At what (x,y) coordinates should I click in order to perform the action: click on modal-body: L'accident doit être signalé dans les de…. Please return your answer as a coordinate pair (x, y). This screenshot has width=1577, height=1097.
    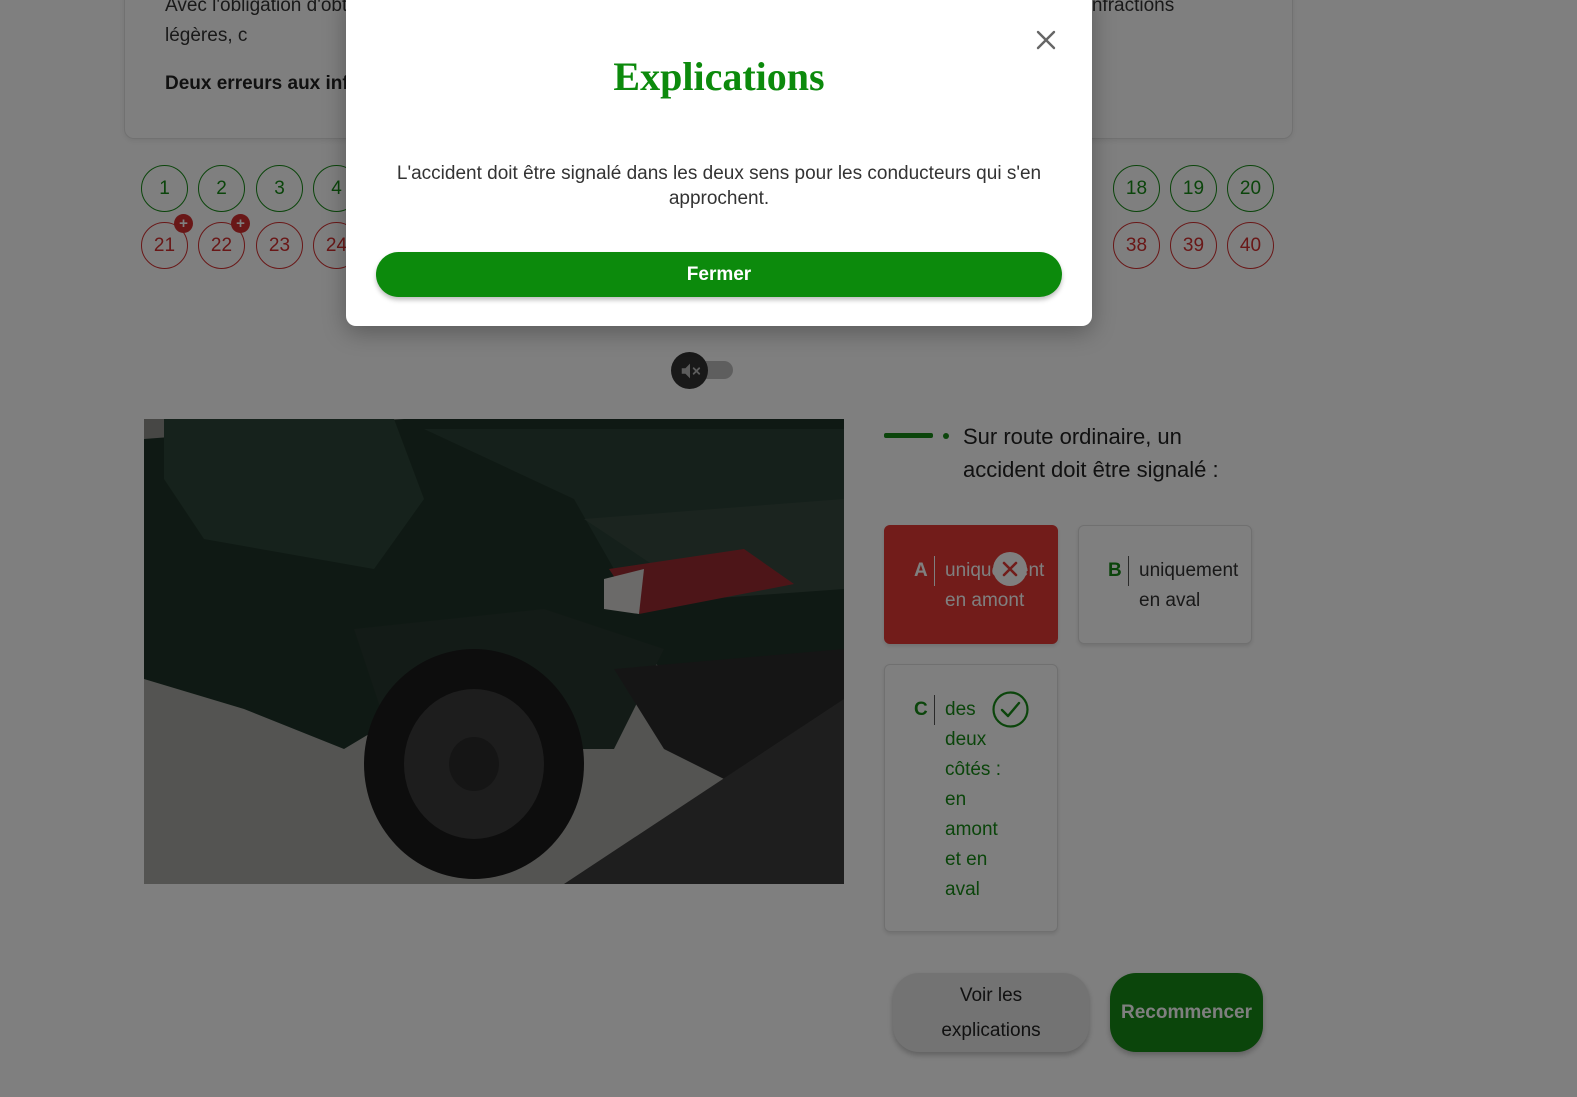
    Looking at the image, I should click on (719, 186).